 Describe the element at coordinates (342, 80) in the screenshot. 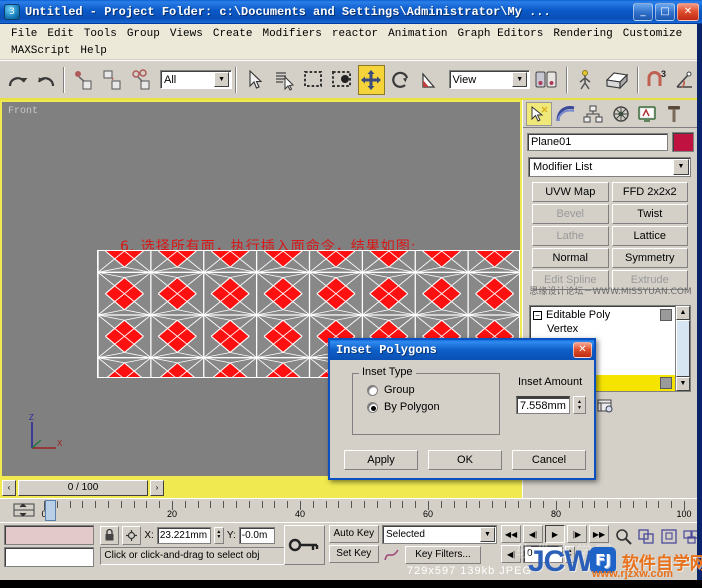

I see `window-crossing-icon` at that location.